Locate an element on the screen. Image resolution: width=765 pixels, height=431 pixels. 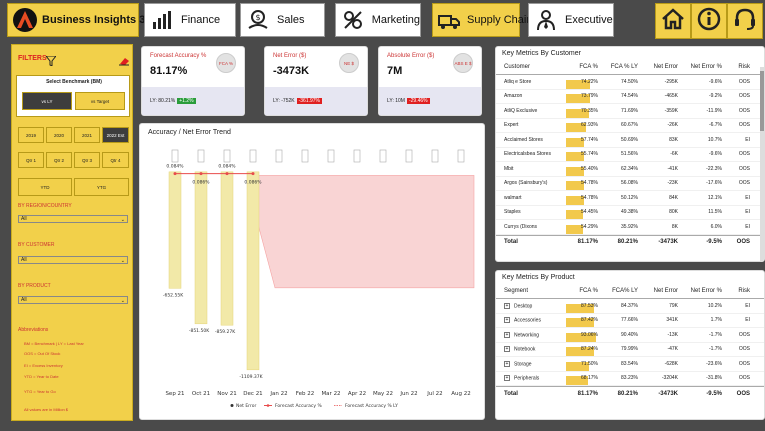
table-row: + Desktop 87.53% 84.37% 79K 10.2% EI is located at coordinates (630, 306).